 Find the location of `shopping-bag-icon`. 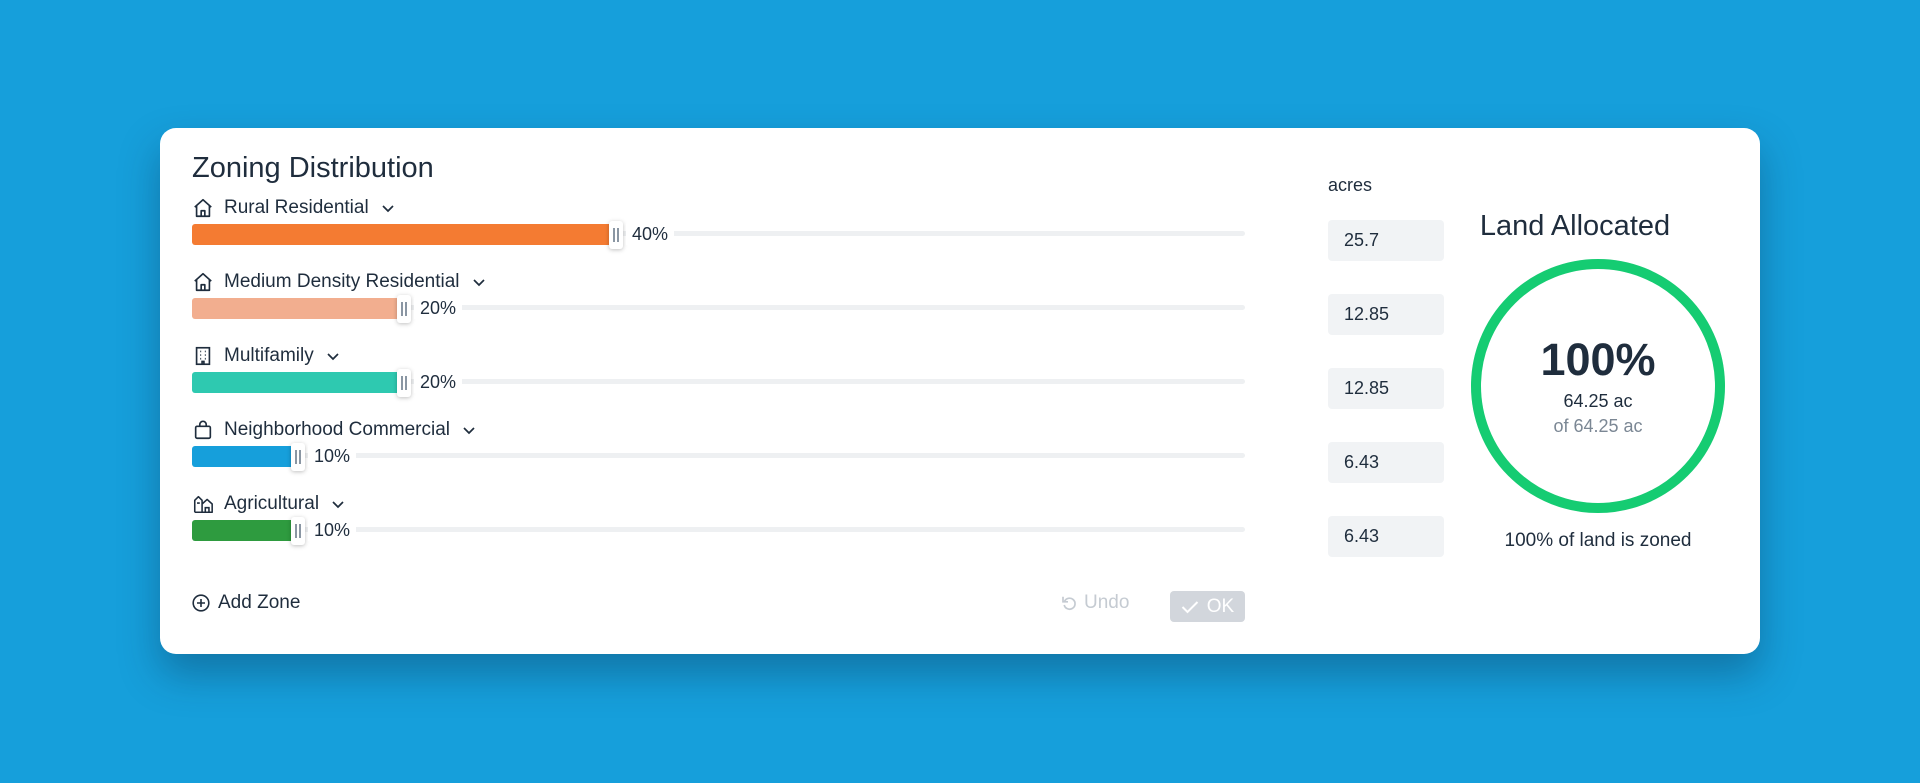

shopping-bag-icon is located at coordinates (203, 430).